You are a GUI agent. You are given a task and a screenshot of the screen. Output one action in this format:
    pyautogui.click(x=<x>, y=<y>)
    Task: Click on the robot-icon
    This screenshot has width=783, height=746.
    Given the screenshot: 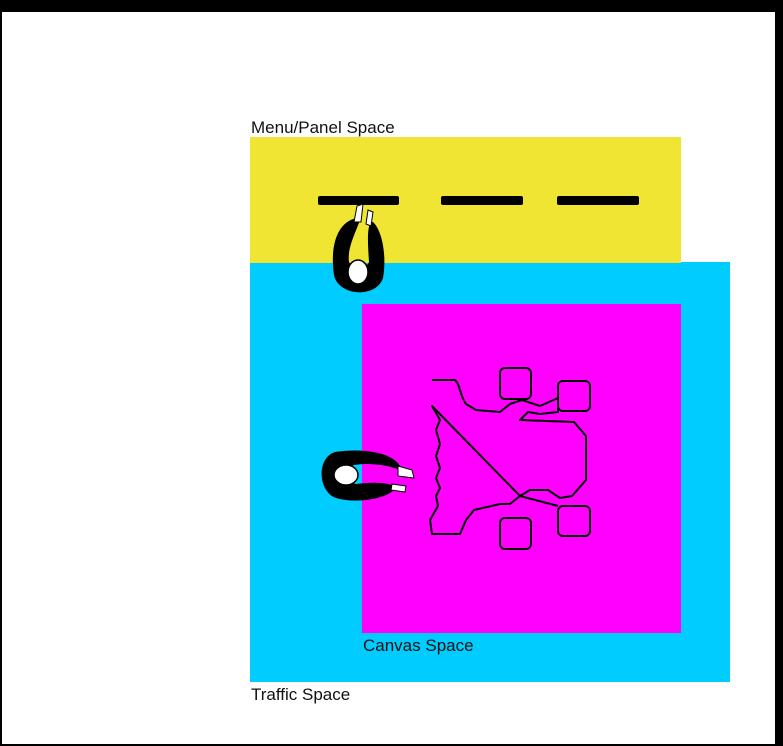 What is the action you would take?
    pyautogui.click(x=510, y=458)
    